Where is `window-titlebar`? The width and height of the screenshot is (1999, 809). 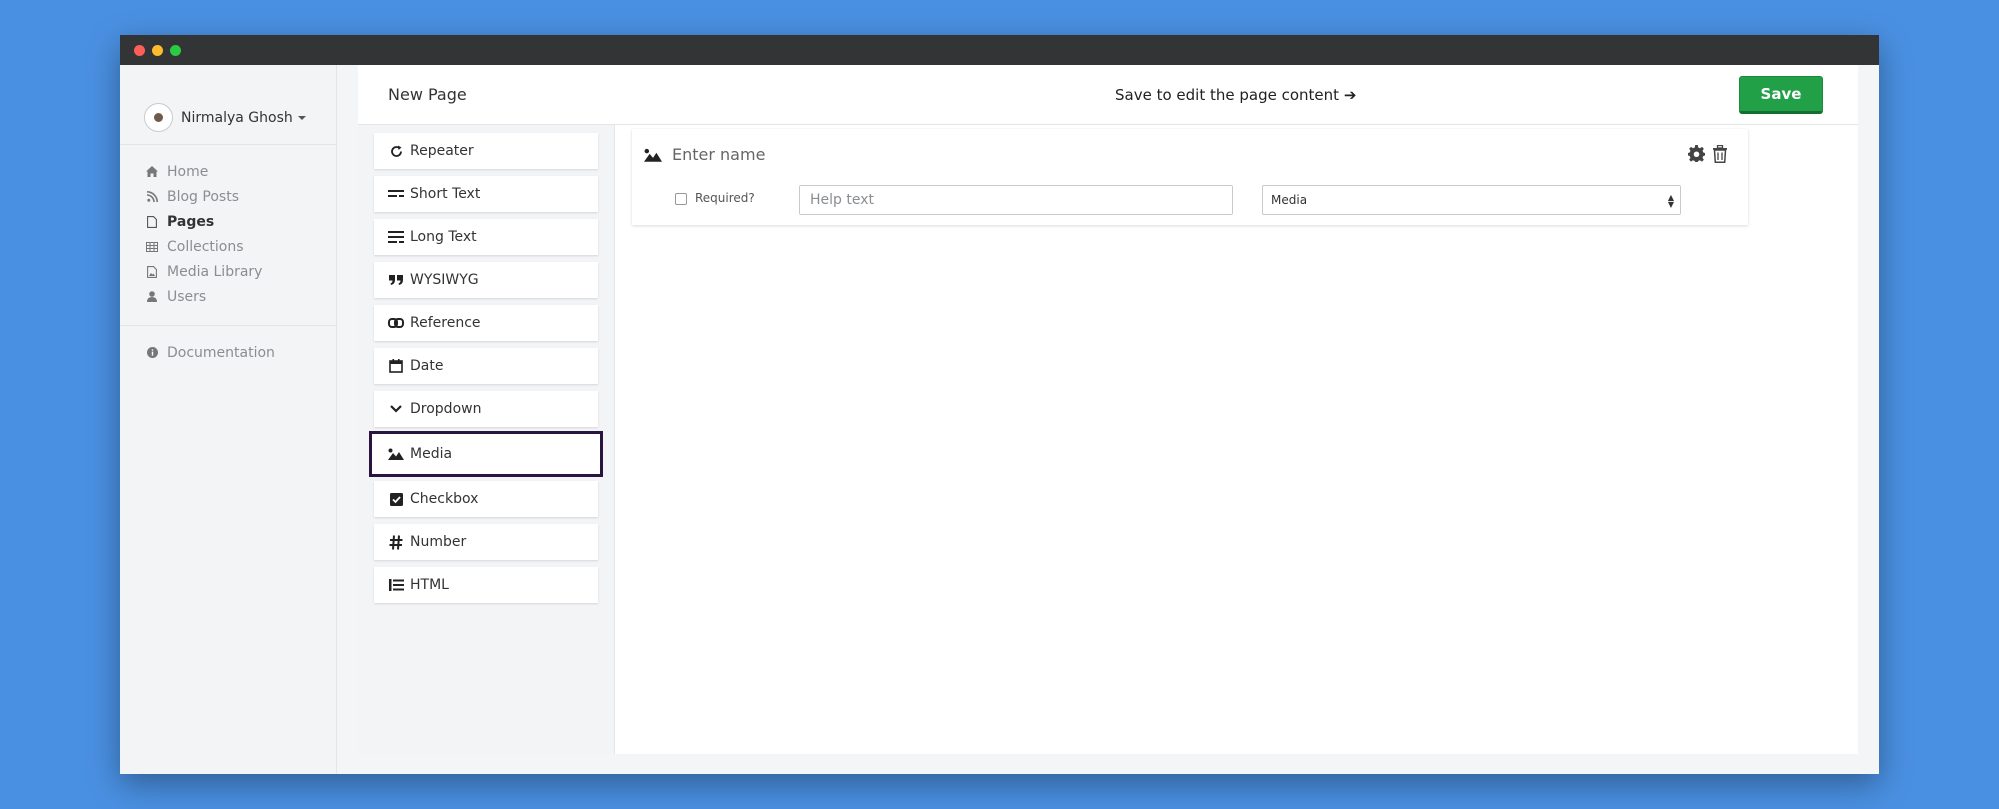 window-titlebar is located at coordinates (999, 50).